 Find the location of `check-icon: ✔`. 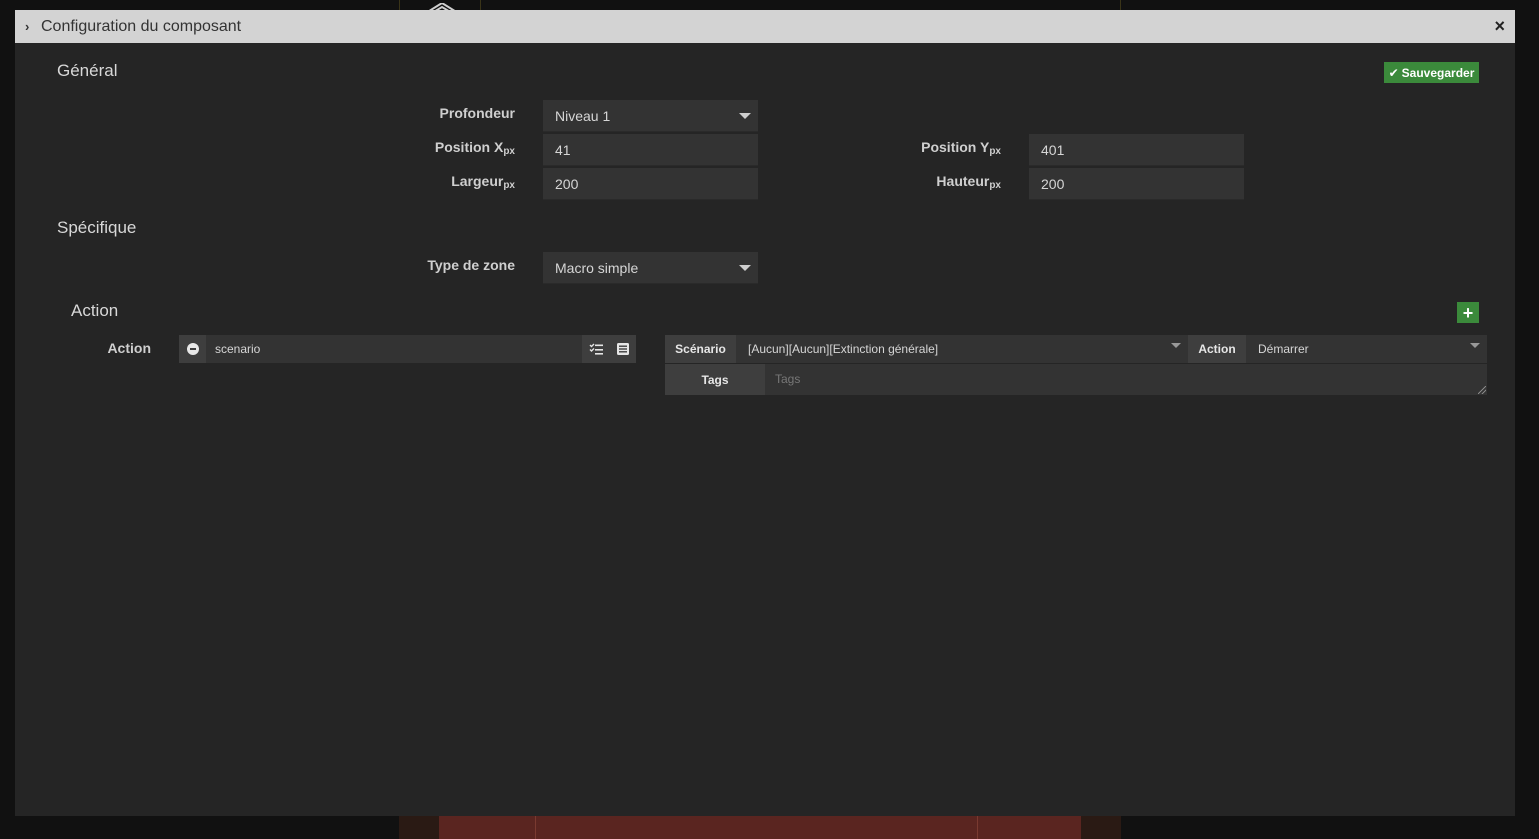

check-icon: ✔ is located at coordinates (1393, 72).